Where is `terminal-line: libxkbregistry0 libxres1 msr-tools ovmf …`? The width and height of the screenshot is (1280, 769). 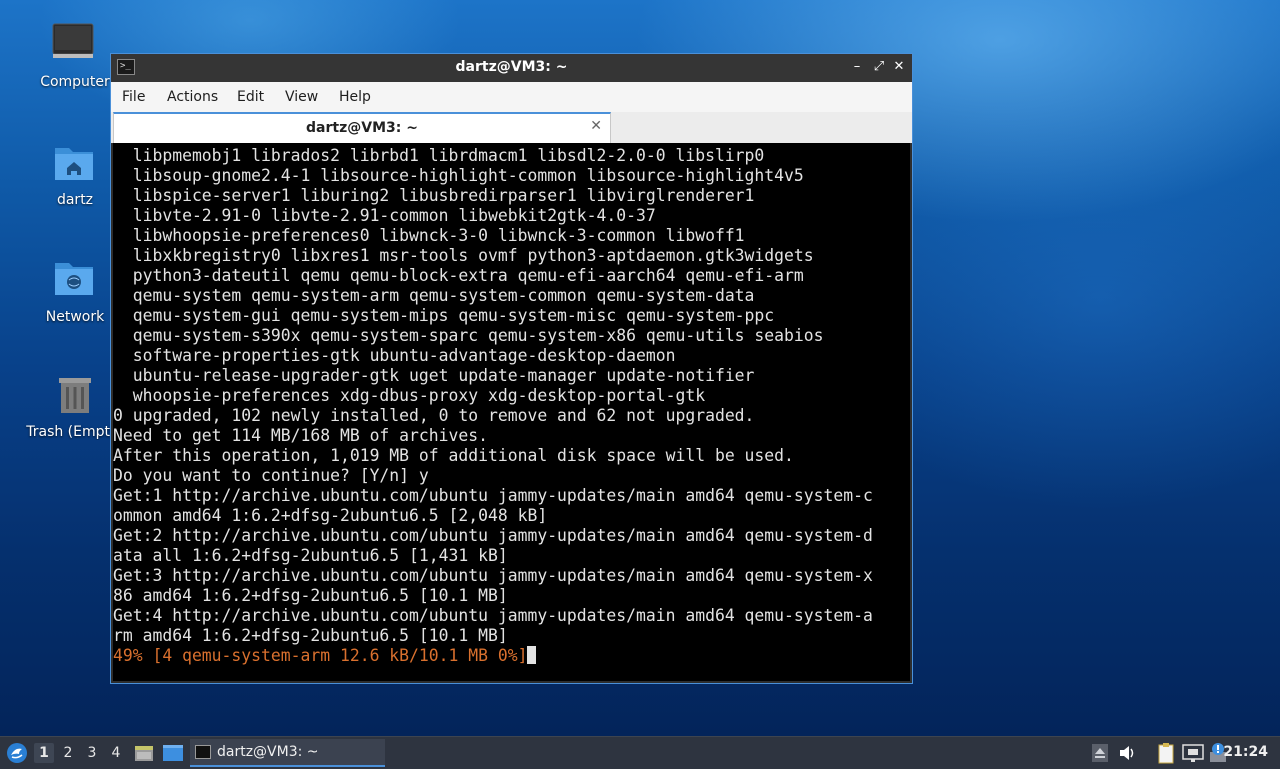
terminal-line: libxkbregistry0 libxres1 msr-tools ovmf … is located at coordinates (463, 255).